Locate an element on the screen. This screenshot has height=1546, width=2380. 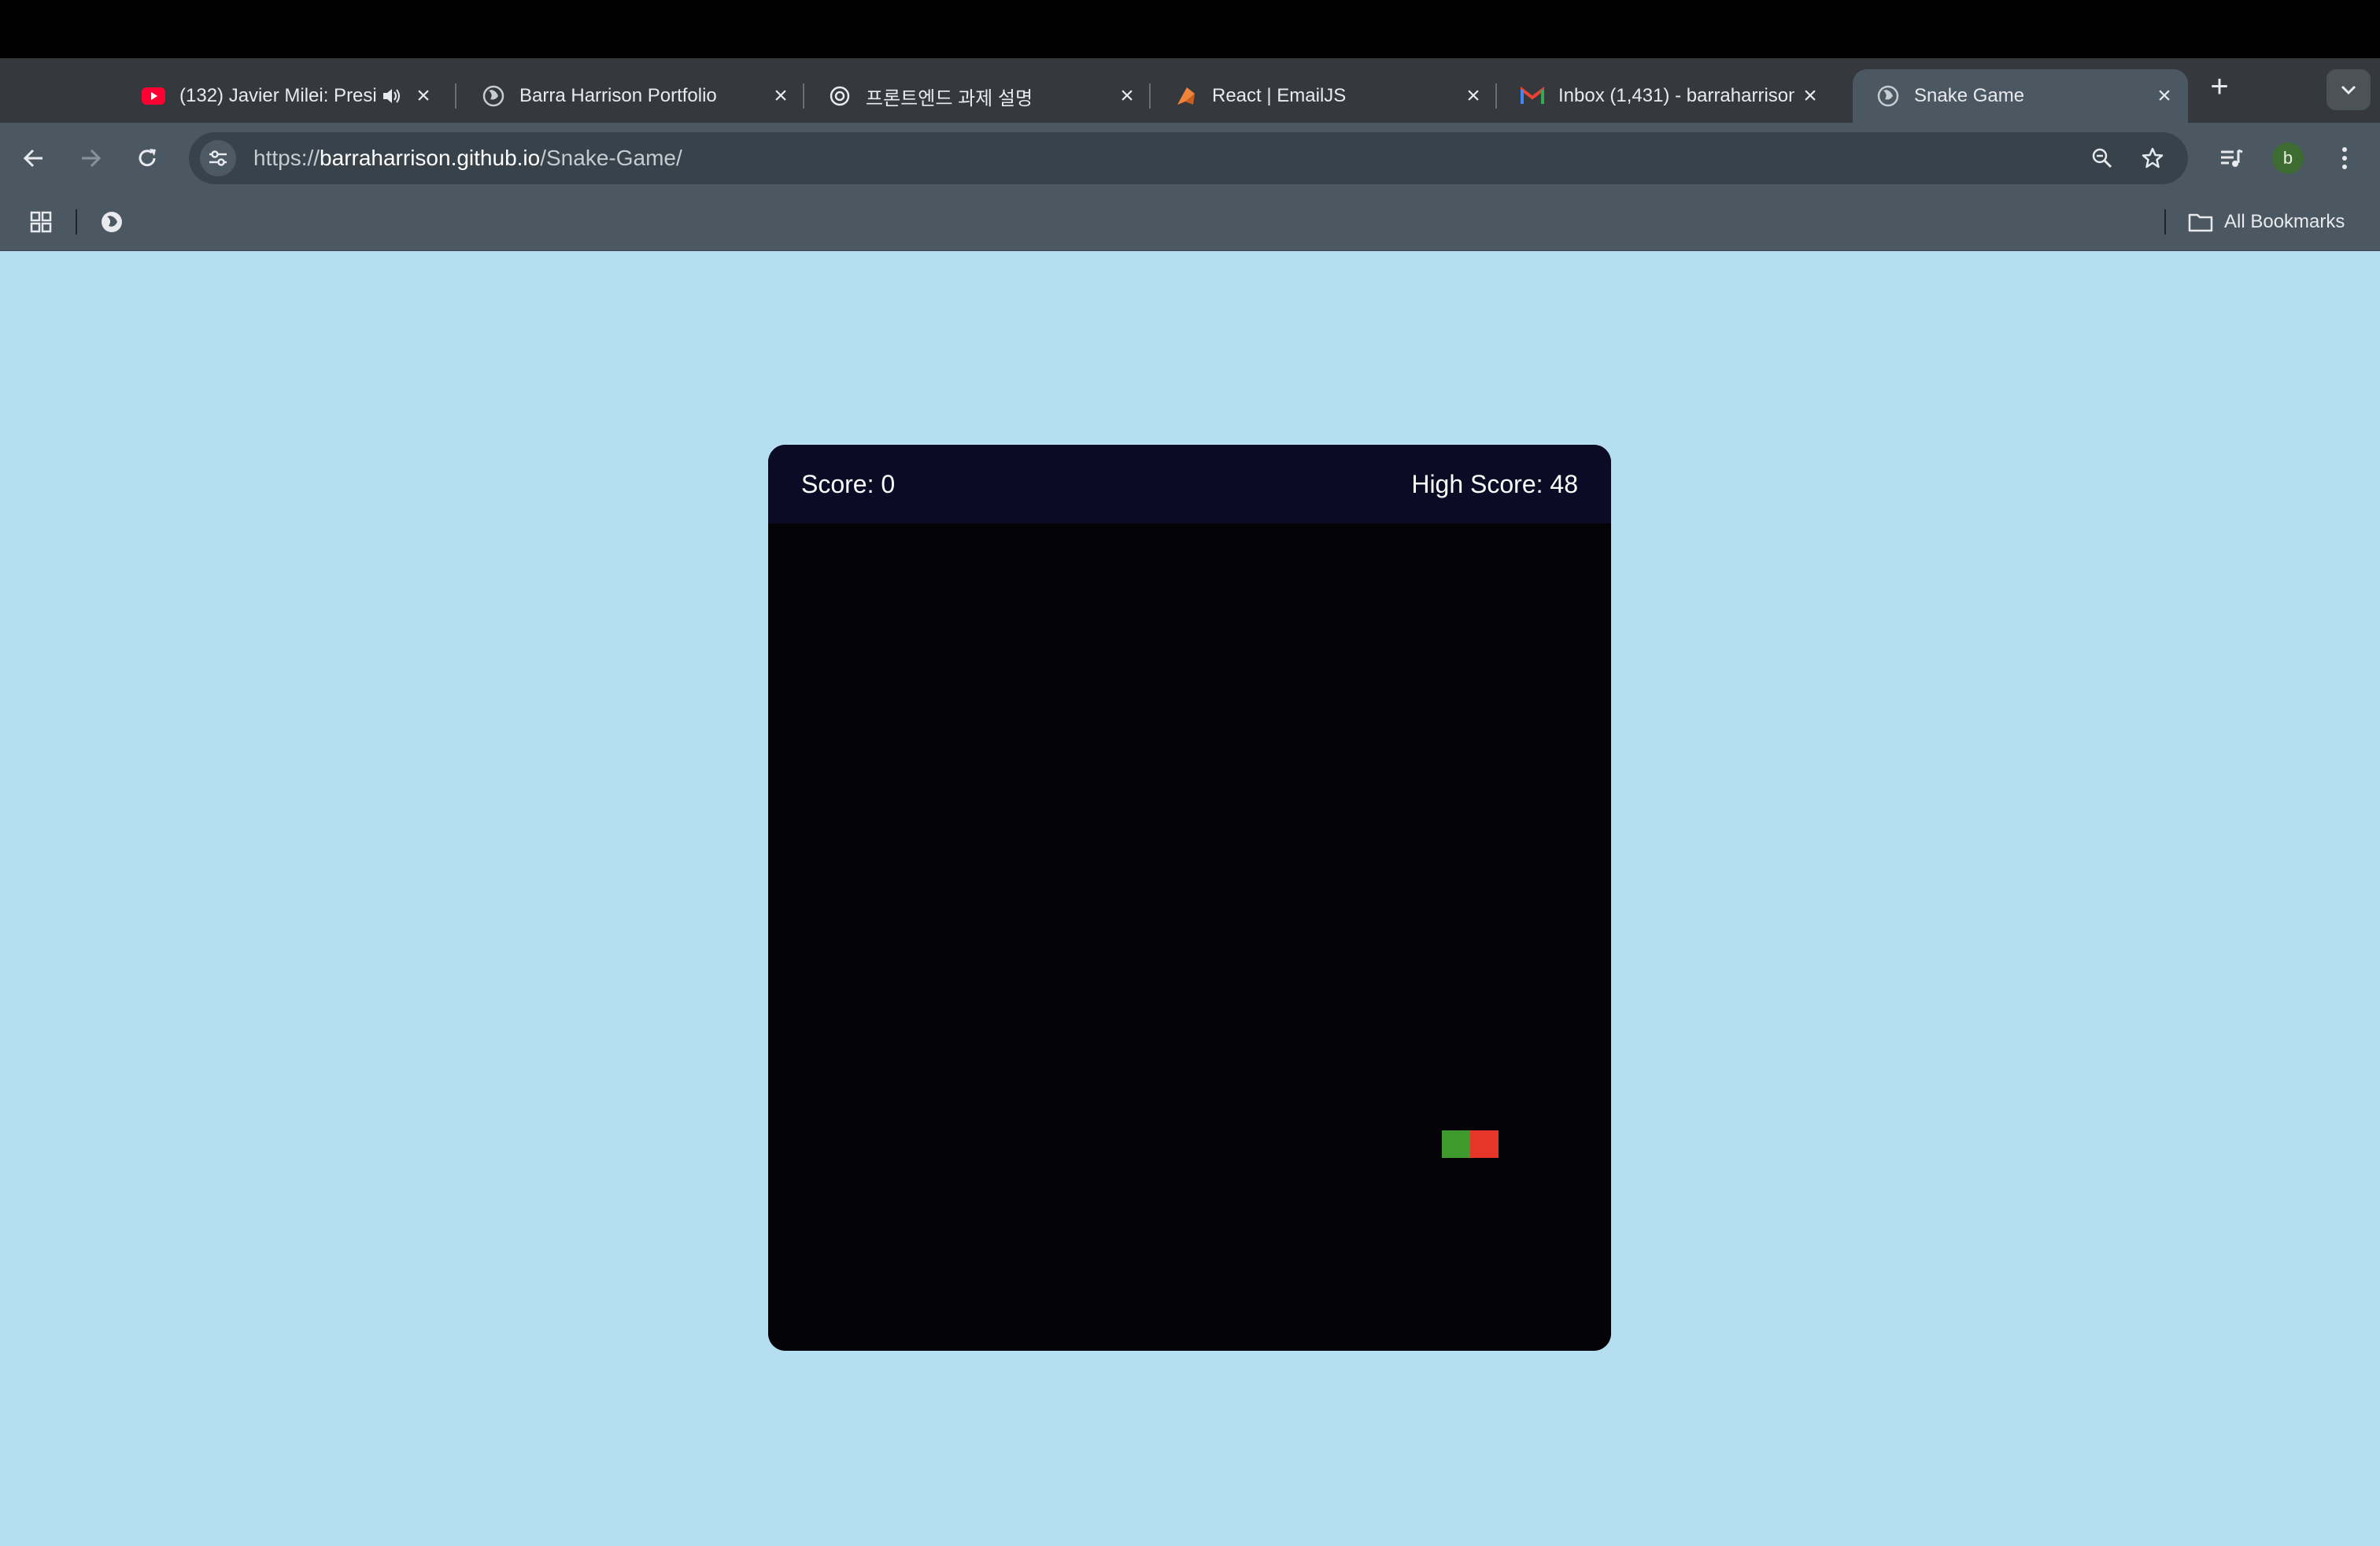
reload-button is located at coordinates (147, 158).